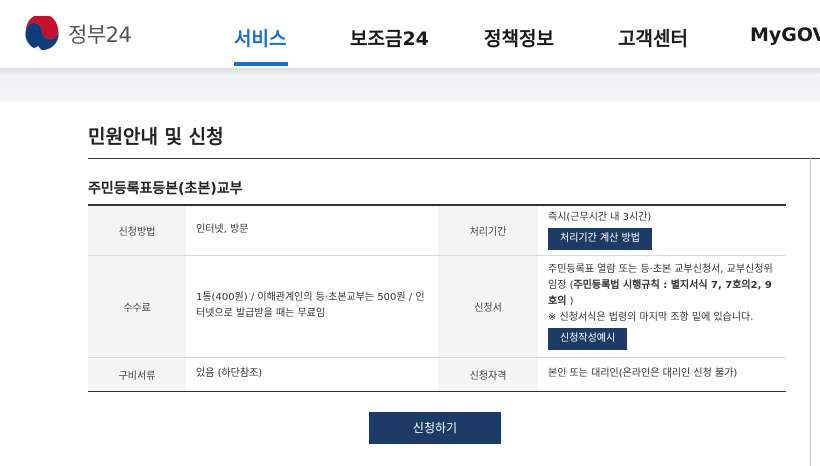 The width and height of the screenshot is (820, 466). I want to click on row-label-application-form: 신청서, so click(488, 306).